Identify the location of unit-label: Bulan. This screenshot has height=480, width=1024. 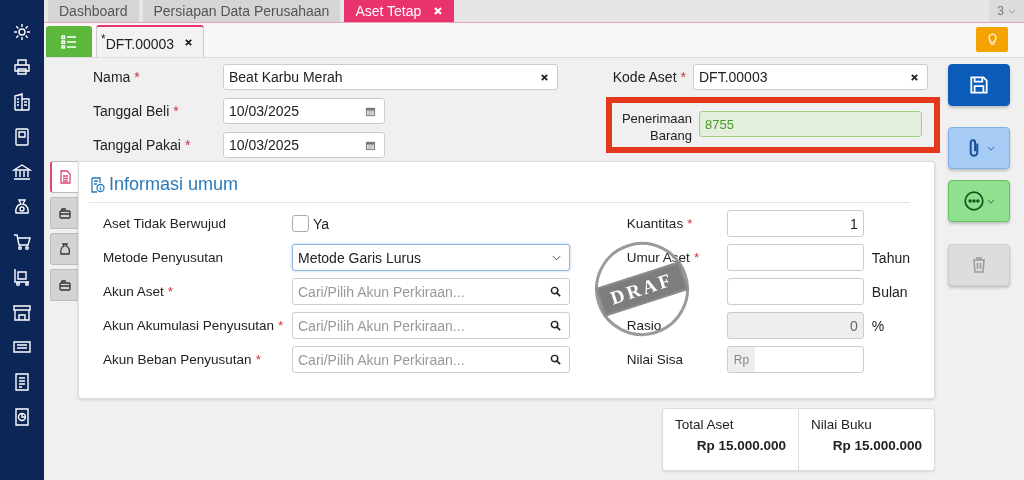
(889, 291).